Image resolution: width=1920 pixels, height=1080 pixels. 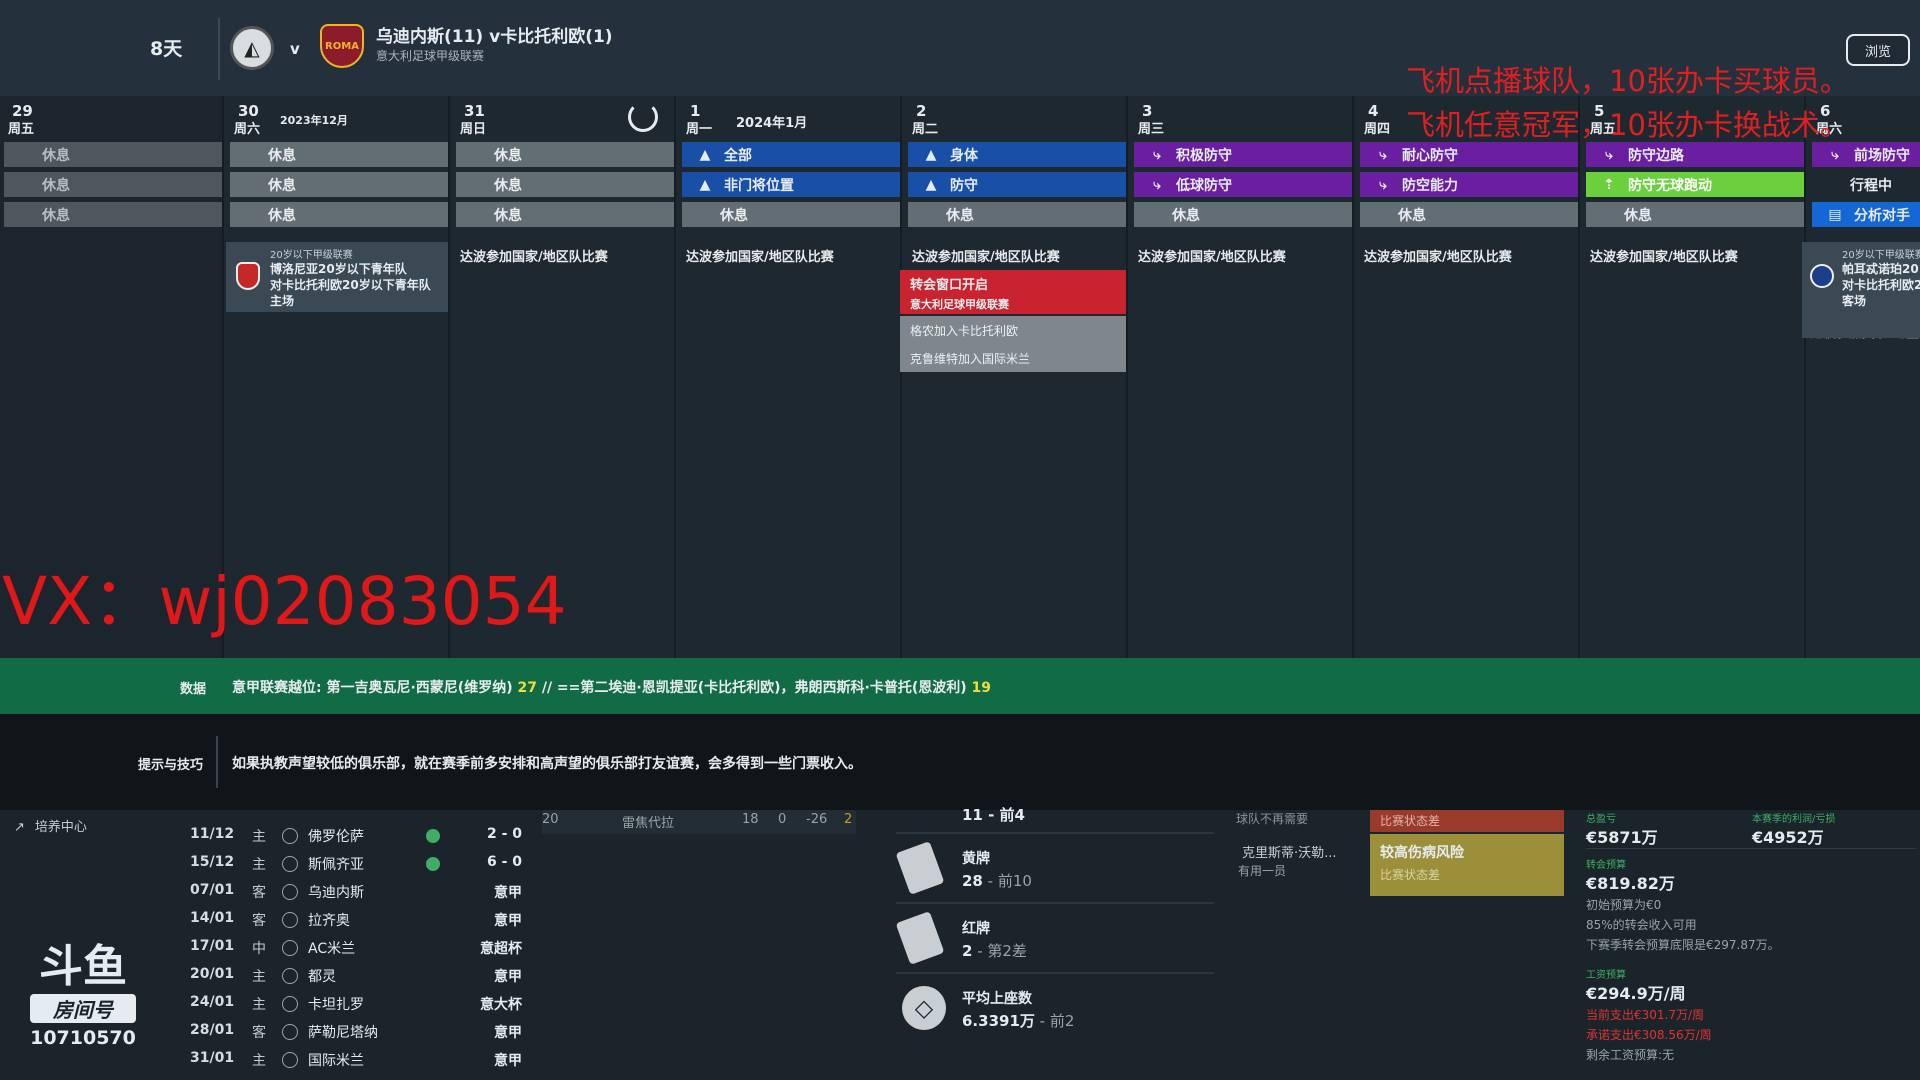 I want to click on training-session-slot: ▲ 非门将位置, so click(x=791, y=184).